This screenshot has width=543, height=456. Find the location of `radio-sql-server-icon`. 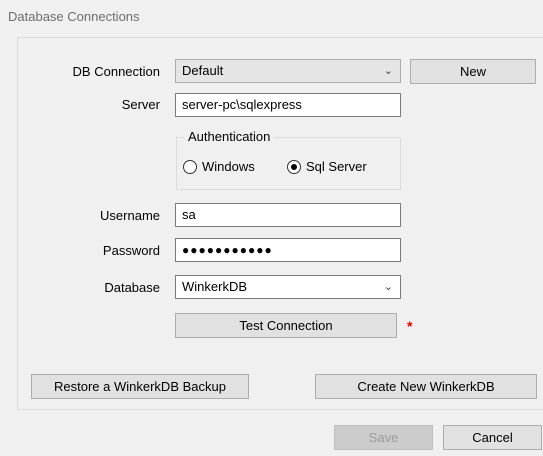

radio-sql-server-icon is located at coordinates (294, 166).